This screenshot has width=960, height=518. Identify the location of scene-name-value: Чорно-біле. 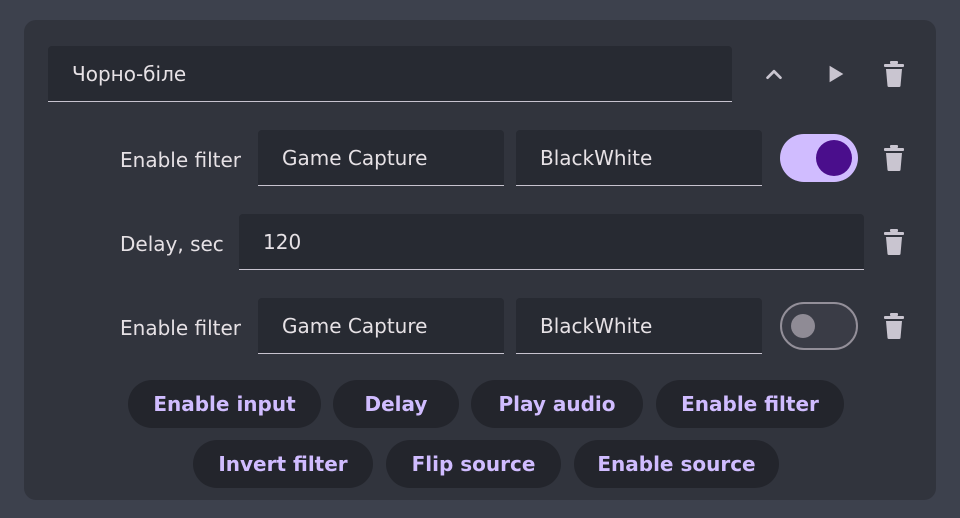
(129, 73).